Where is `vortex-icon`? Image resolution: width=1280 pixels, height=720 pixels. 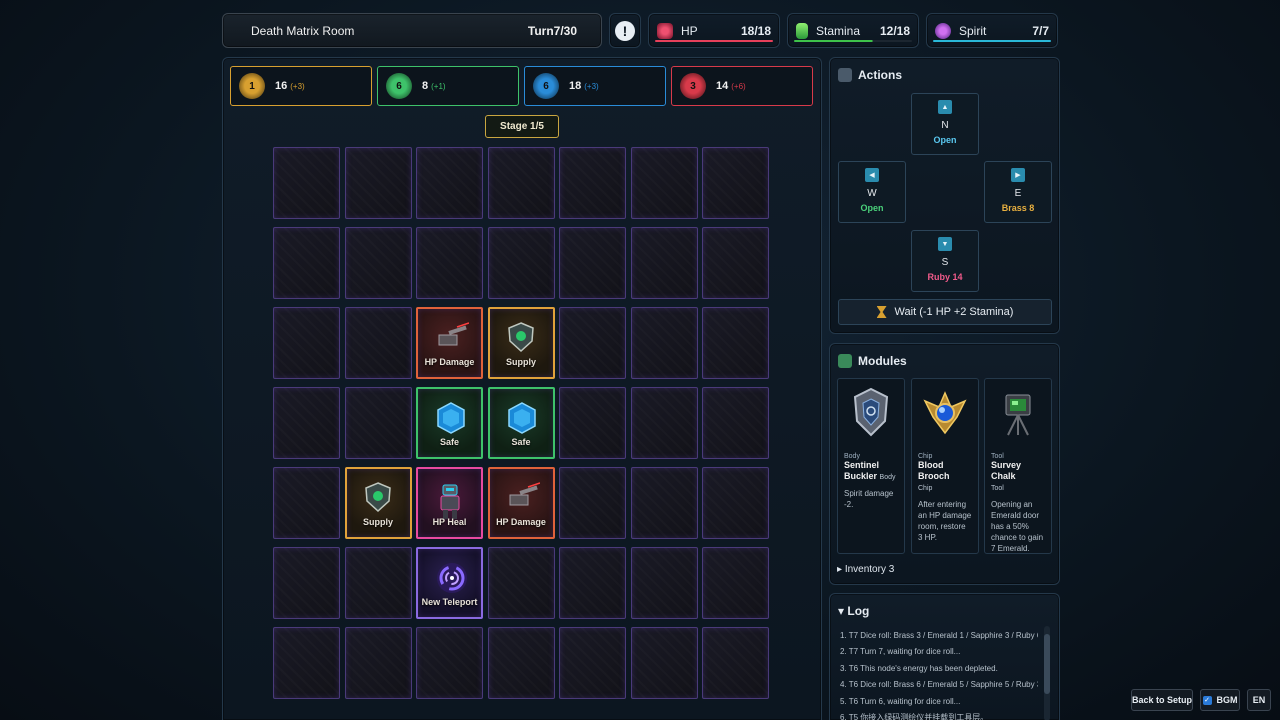 vortex-icon is located at coordinates (451, 577).